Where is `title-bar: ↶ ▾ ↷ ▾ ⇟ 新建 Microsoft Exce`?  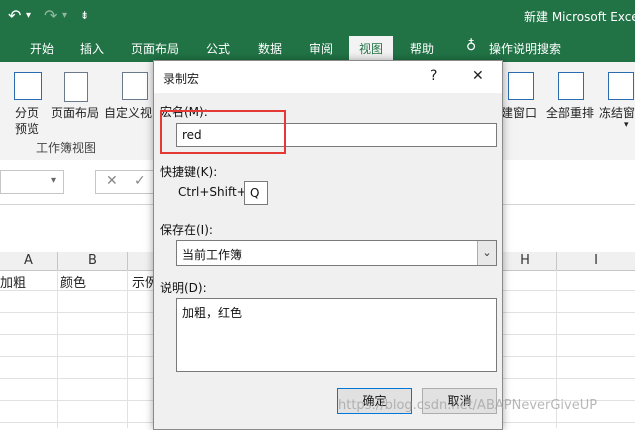
title-bar: ↶ ▾ ↷ ▾ ⇟ 新建 Microsoft Exce is located at coordinates (317, 17).